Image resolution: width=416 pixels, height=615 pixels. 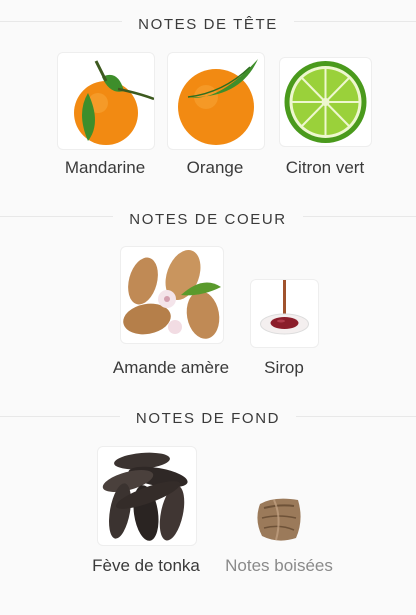 What do you see at coordinates (208, 418) in the screenshot?
I see `section-title-base: NOTES DE FOND` at bounding box center [208, 418].